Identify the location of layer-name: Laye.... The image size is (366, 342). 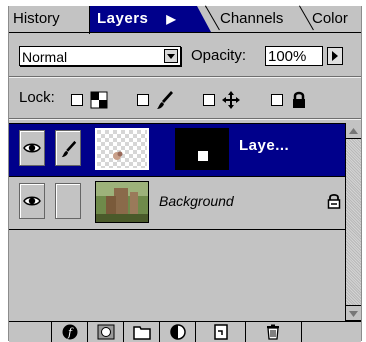
(264, 145).